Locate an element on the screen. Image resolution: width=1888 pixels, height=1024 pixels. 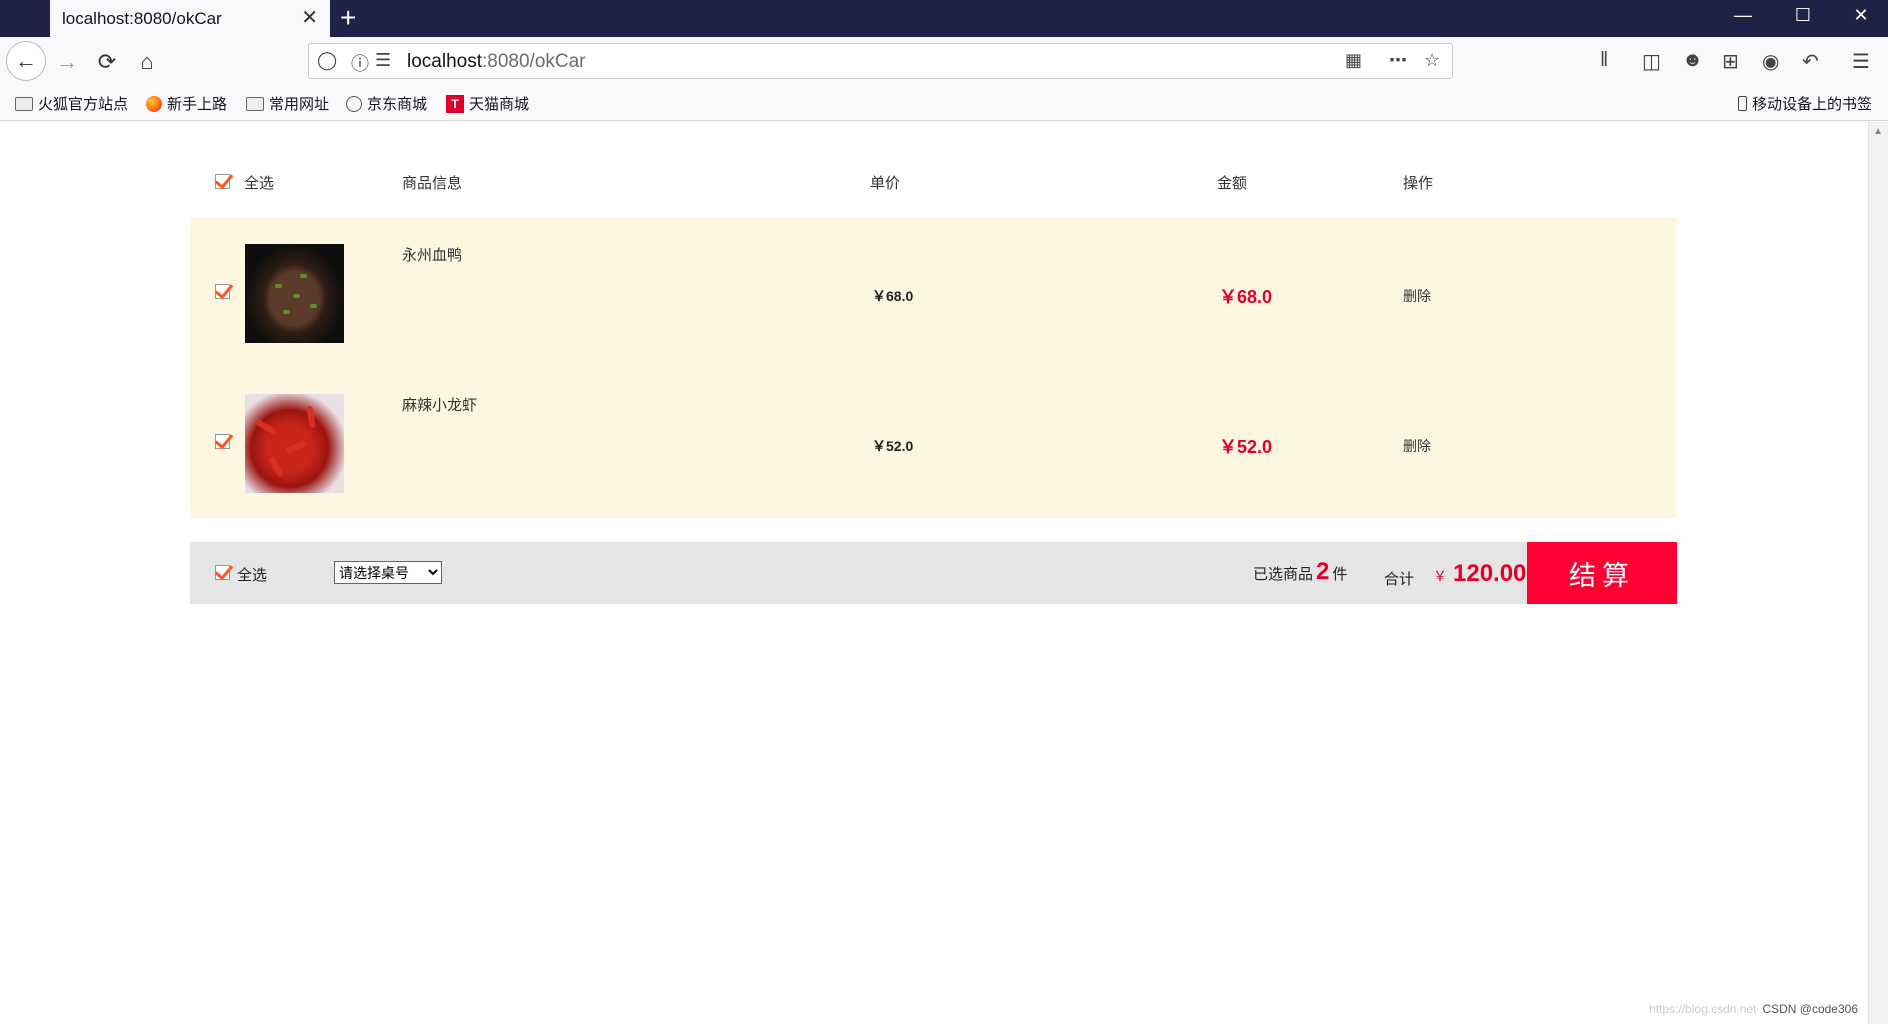
url-text: localhost:8080/okCar is located at coordinates (496, 62).